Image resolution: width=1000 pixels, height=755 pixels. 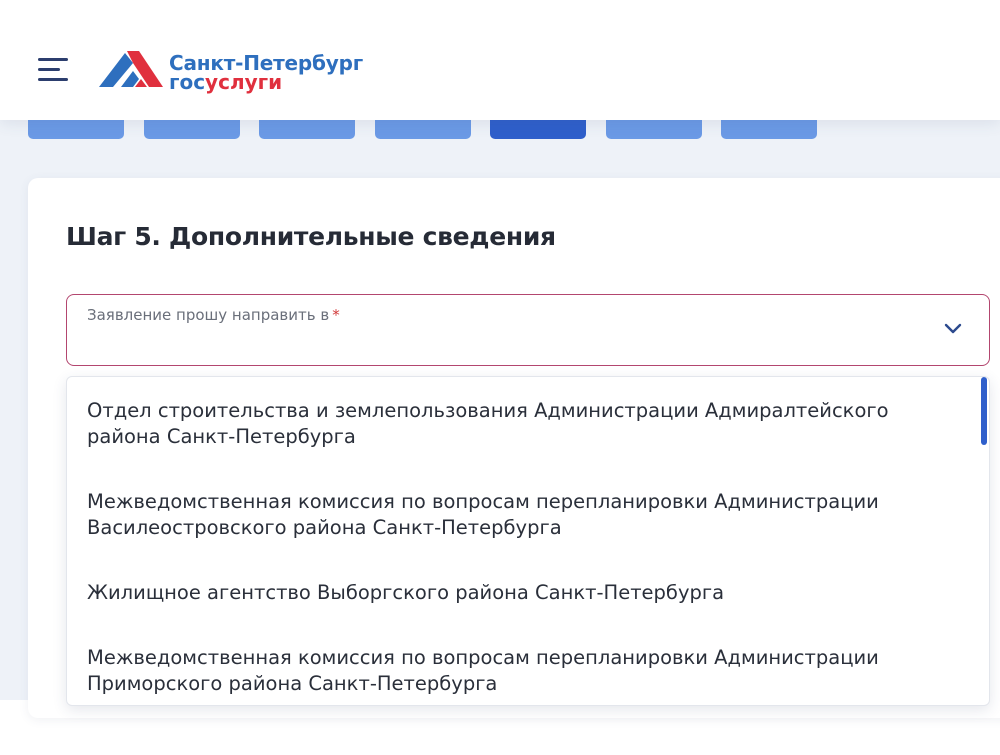 What do you see at coordinates (528, 330) in the screenshot?
I see `recipient-select: Заявление прошу направить в *` at bounding box center [528, 330].